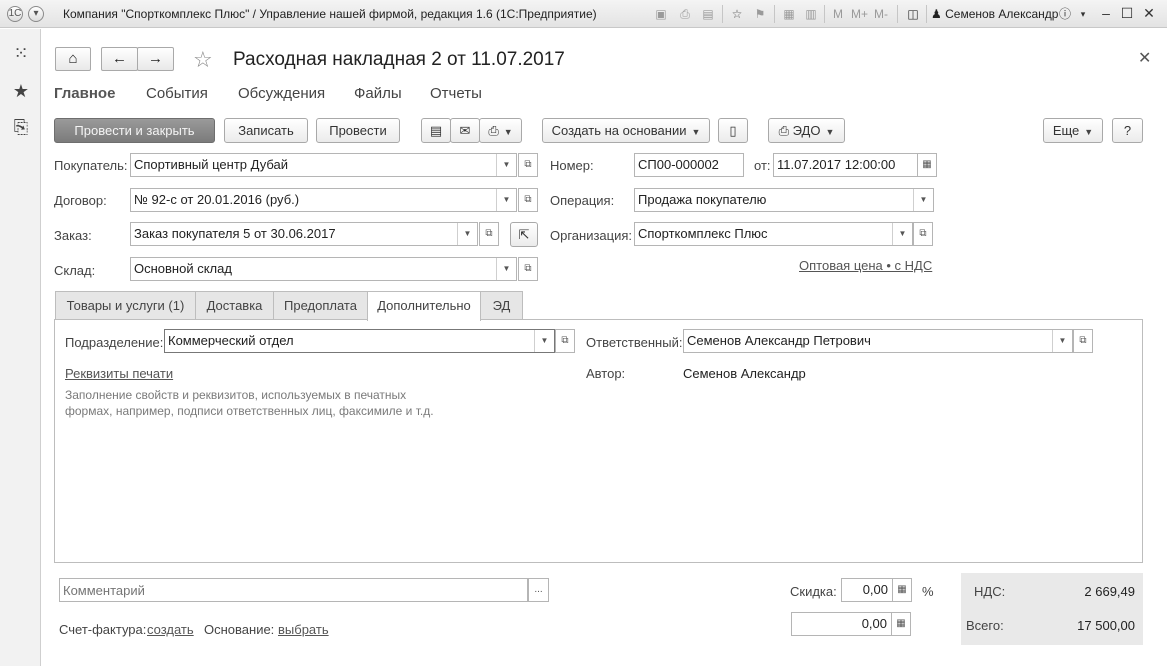 Image resolution: width=1167 pixels, height=666 pixels. I want to click on total-value: 17 500,00, so click(1106, 625).